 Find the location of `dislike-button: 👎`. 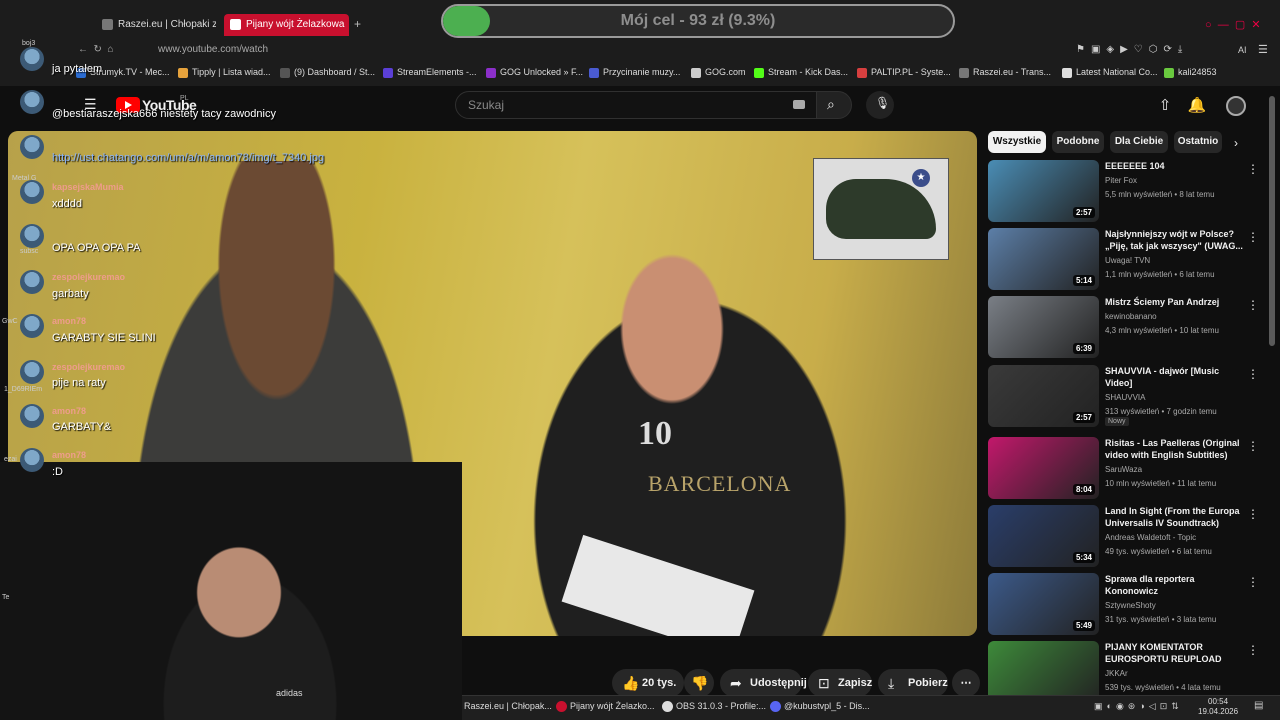

dislike-button: 👎 is located at coordinates (699, 683).